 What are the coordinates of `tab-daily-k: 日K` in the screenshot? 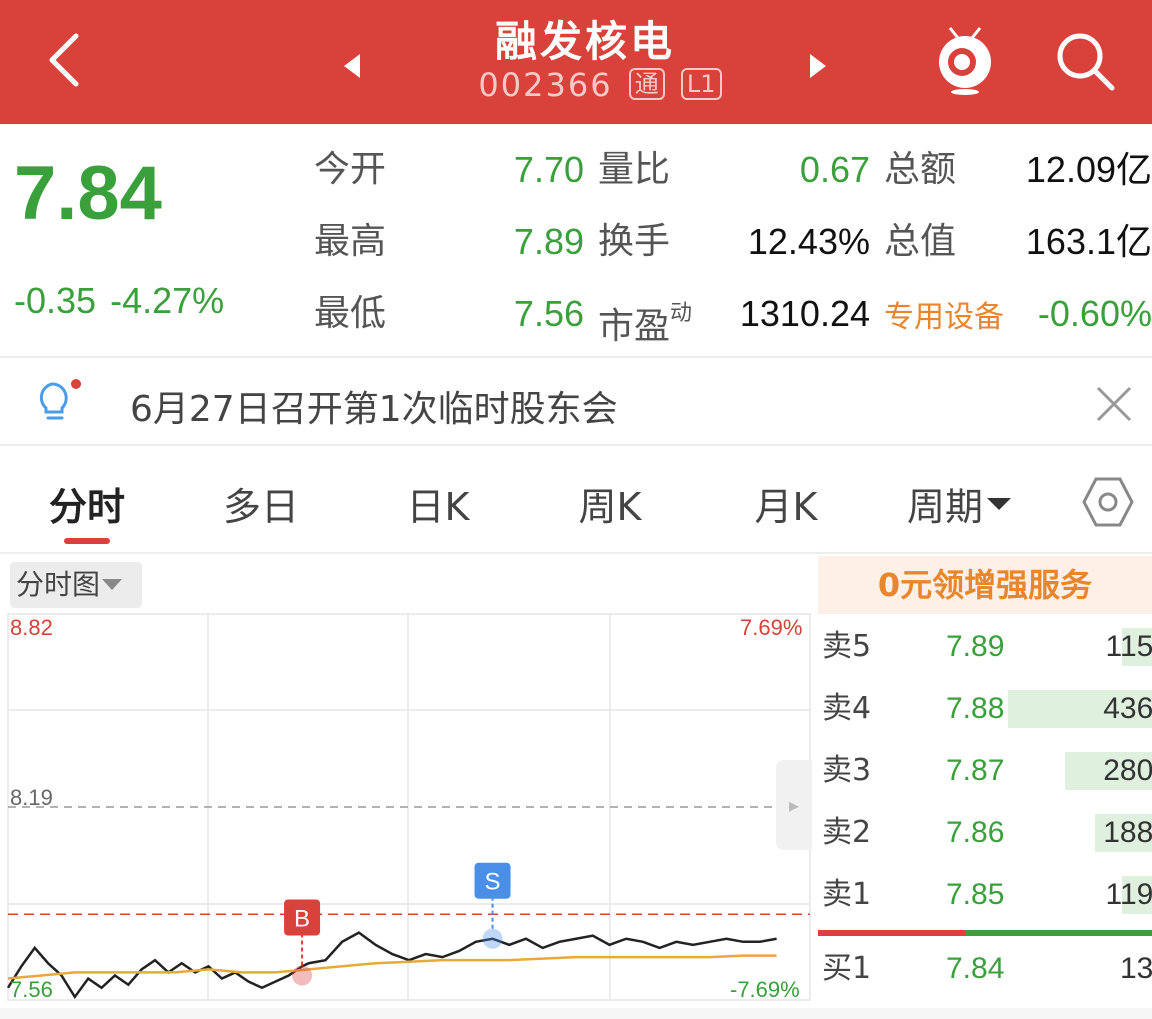 It's located at (438, 503).